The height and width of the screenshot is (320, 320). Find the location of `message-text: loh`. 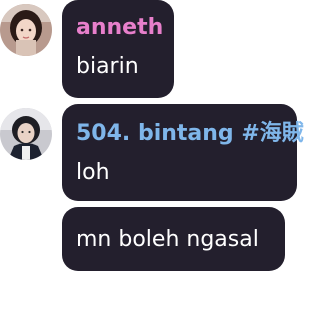

message-text: loh is located at coordinates (93, 172).